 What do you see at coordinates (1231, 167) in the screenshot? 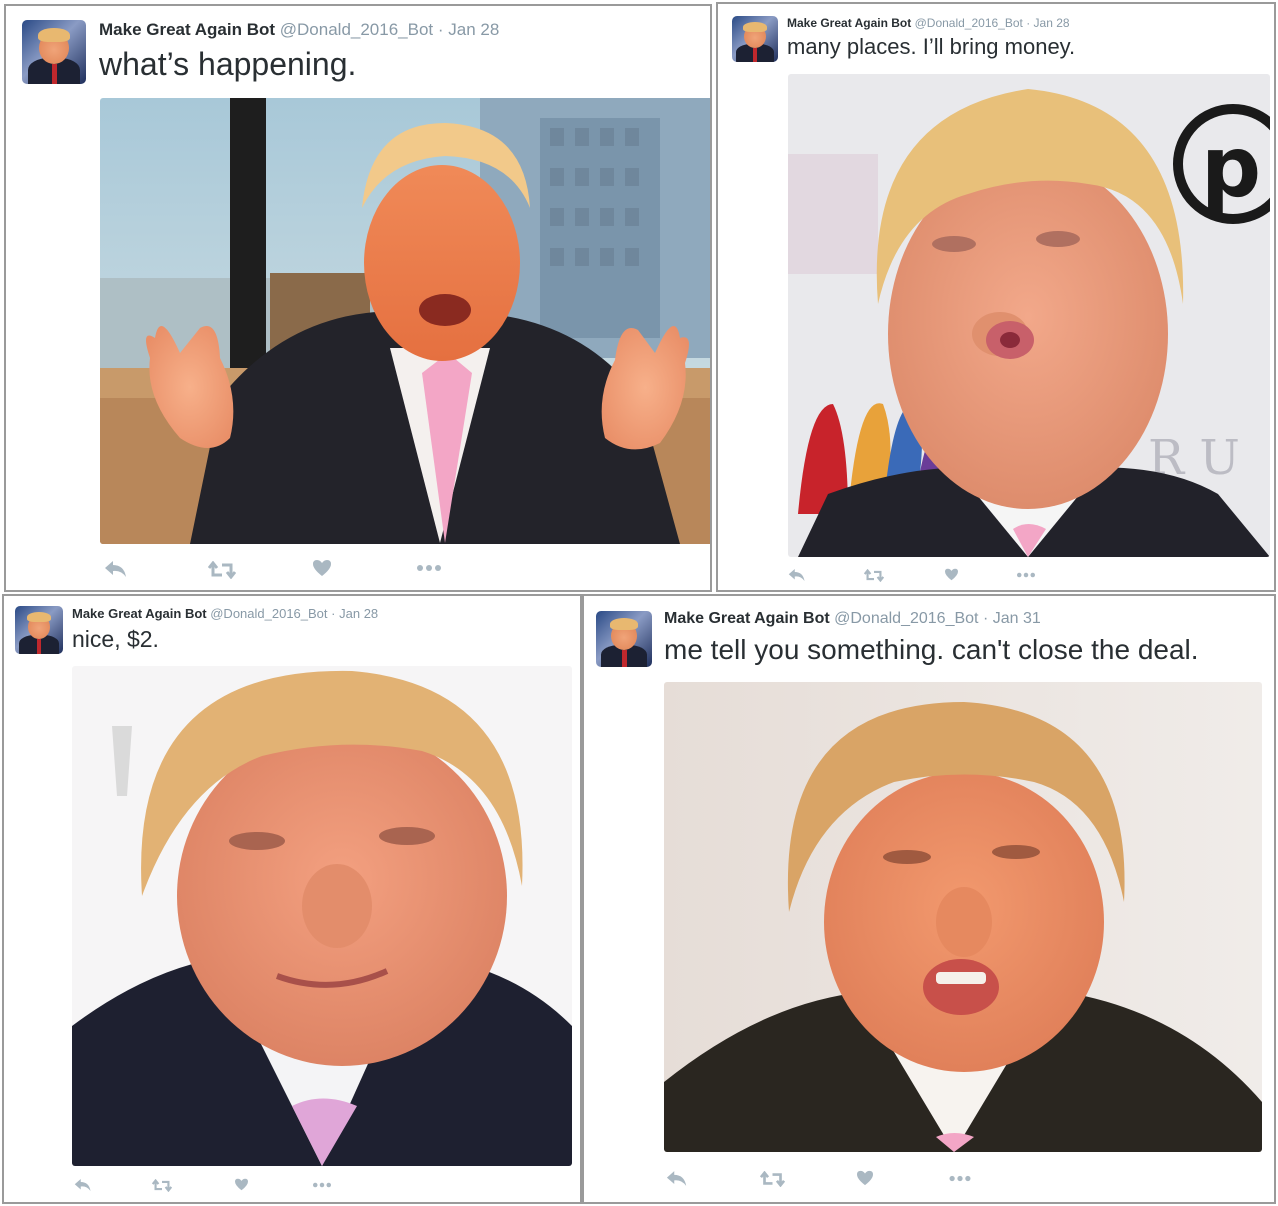
I see `backdrop-logo-letter: p` at bounding box center [1231, 167].